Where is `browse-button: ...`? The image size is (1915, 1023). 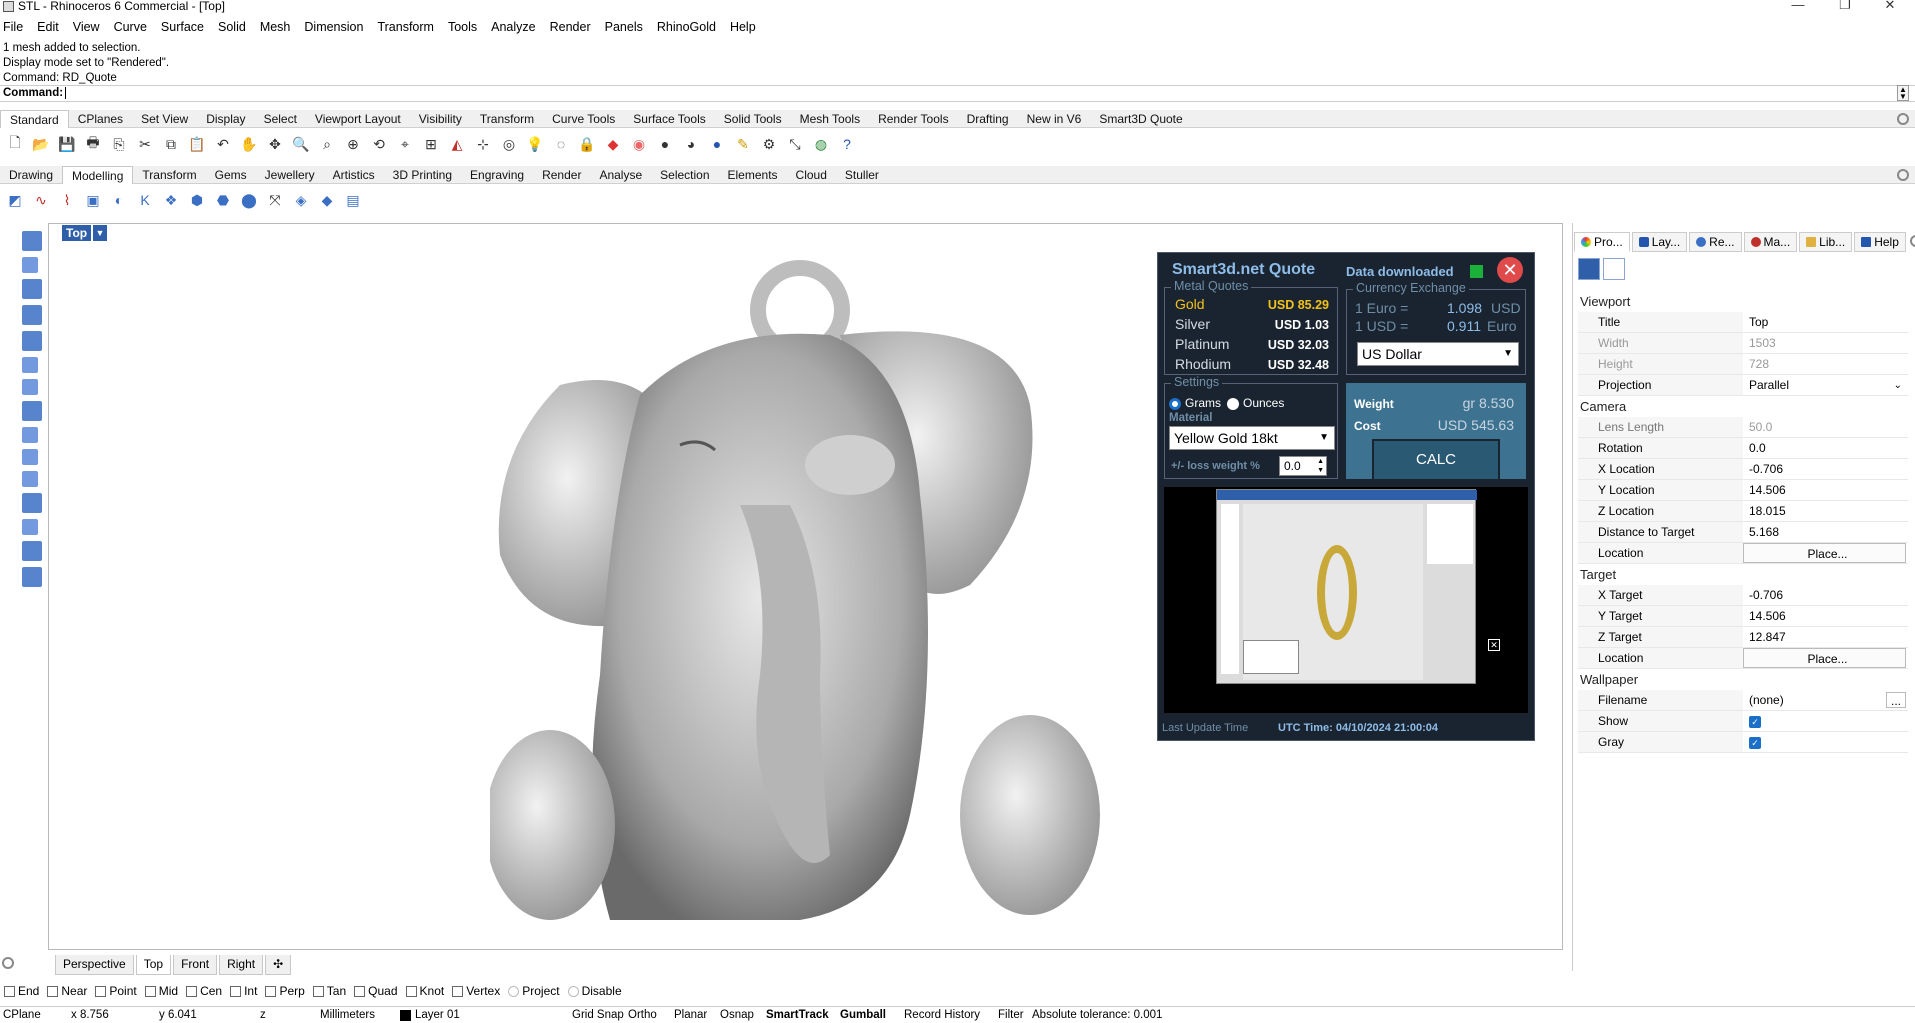 browse-button: ... is located at coordinates (1895, 700).